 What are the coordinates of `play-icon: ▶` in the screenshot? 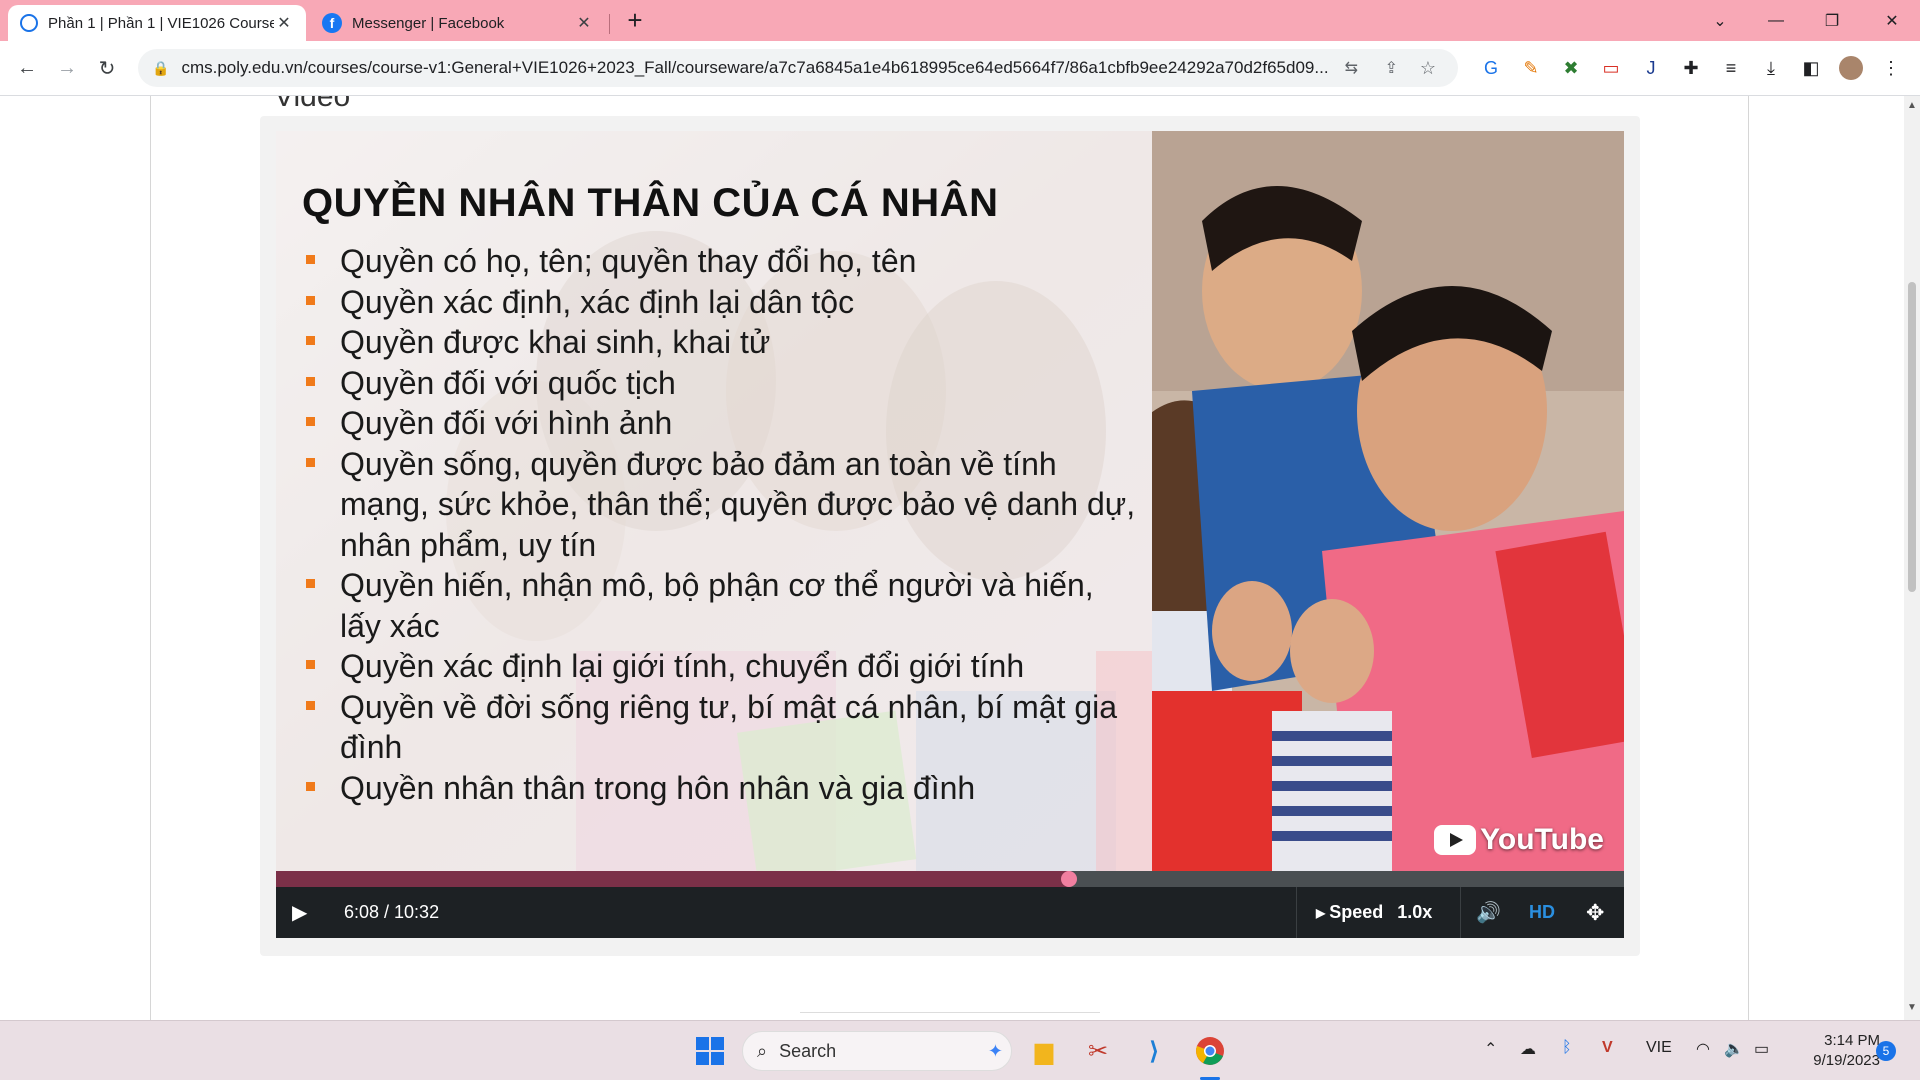 It's located at (299, 912).